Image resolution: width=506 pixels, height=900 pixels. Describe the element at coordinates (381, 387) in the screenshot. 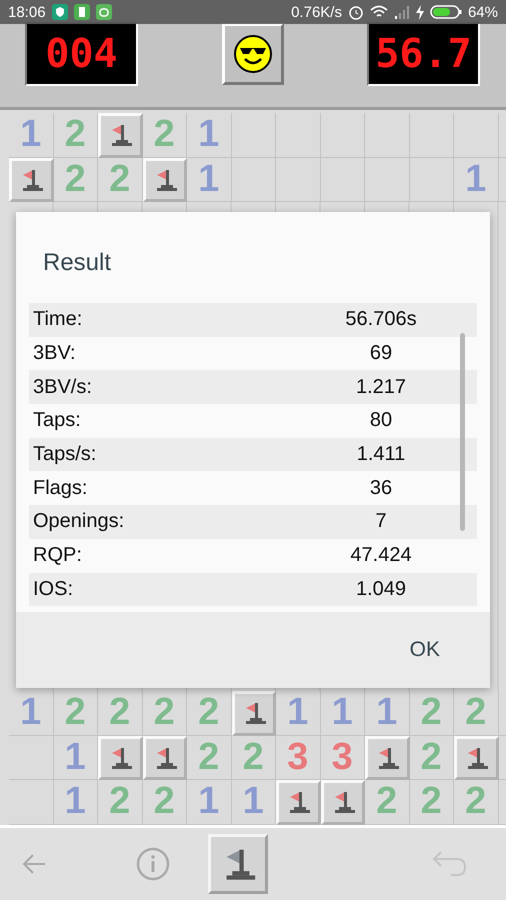

I see `stat-value: 1.217` at that location.